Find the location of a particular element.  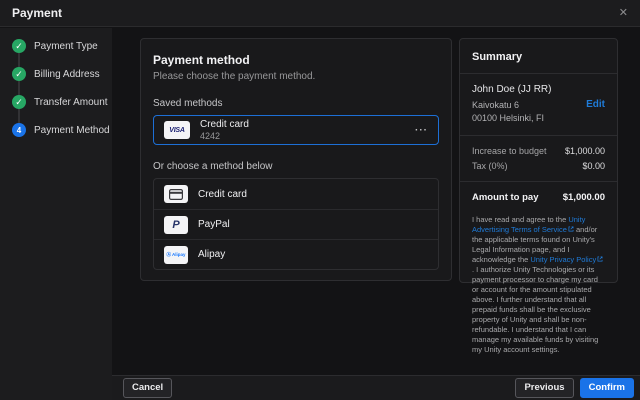

saved-card-name: Credit card is located at coordinates (224, 124).